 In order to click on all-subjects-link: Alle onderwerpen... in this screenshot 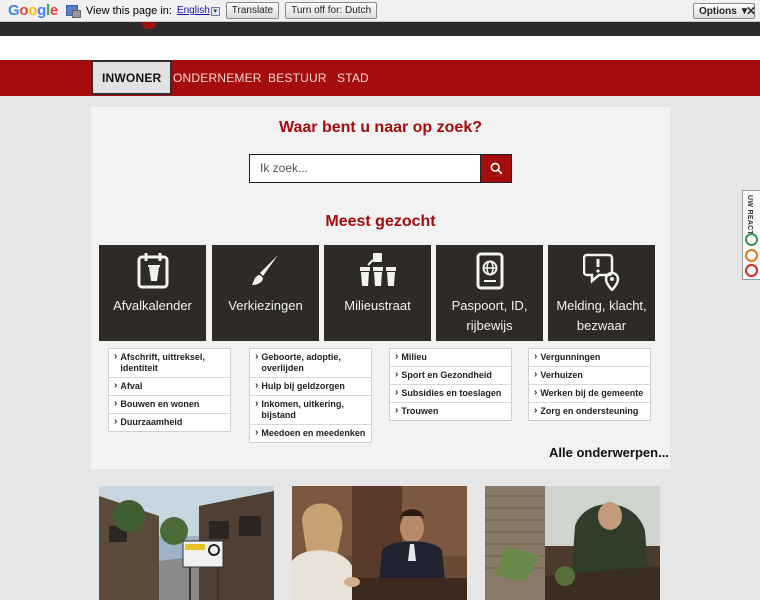, I will do `click(609, 452)`.